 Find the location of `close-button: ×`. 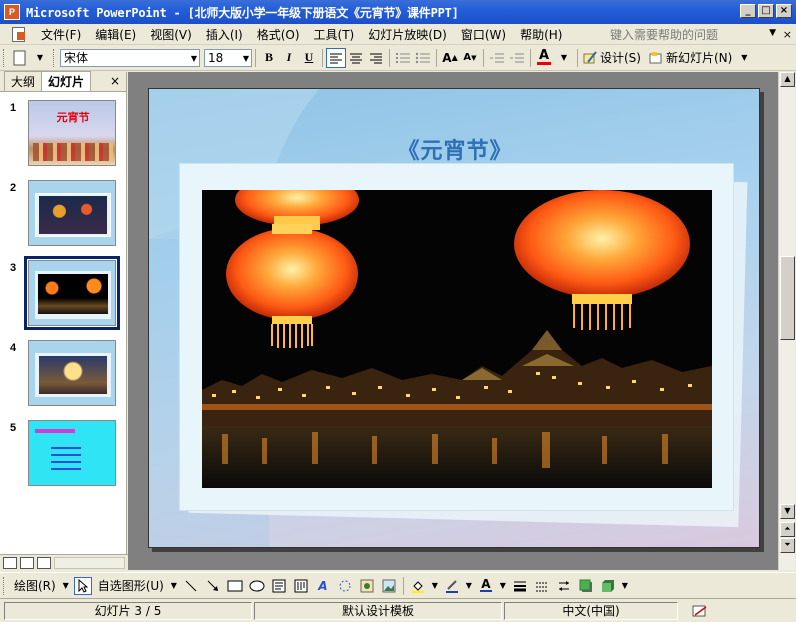

close-button: × is located at coordinates (784, 11).